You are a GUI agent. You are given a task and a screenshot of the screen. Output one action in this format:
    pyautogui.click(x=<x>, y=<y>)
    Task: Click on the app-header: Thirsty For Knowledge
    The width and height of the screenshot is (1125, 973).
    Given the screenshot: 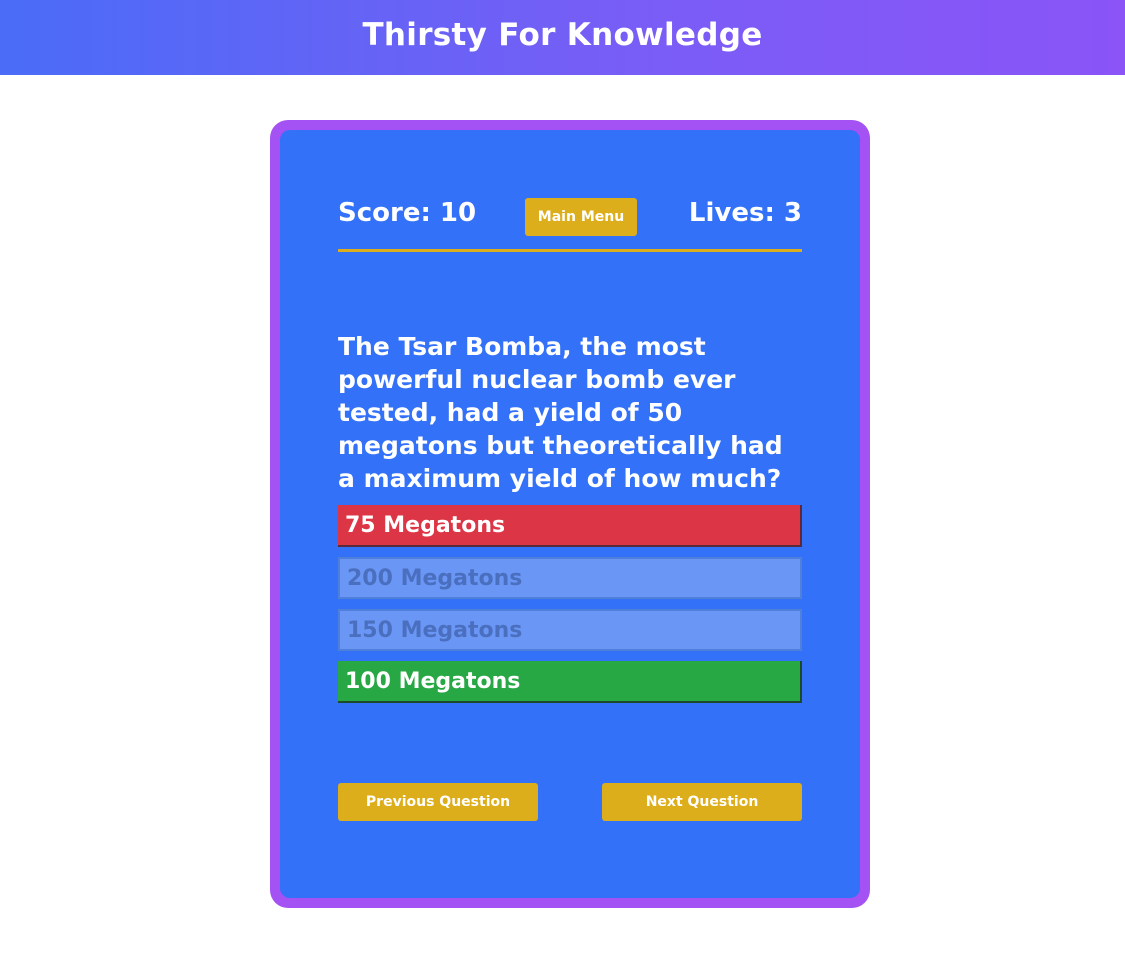 What is the action you would take?
    pyautogui.click(x=562, y=37)
    